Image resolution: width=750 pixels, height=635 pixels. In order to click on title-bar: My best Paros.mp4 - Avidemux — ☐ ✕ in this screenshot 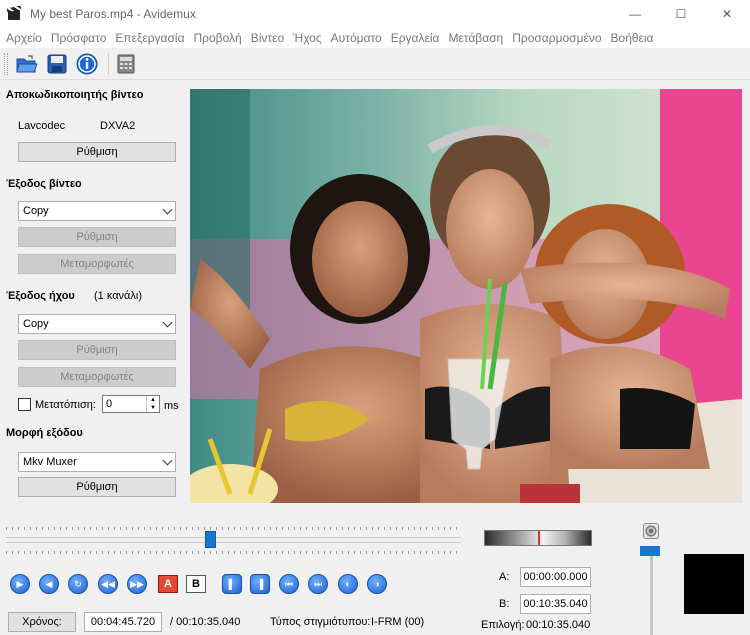, I will do `click(375, 13)`.